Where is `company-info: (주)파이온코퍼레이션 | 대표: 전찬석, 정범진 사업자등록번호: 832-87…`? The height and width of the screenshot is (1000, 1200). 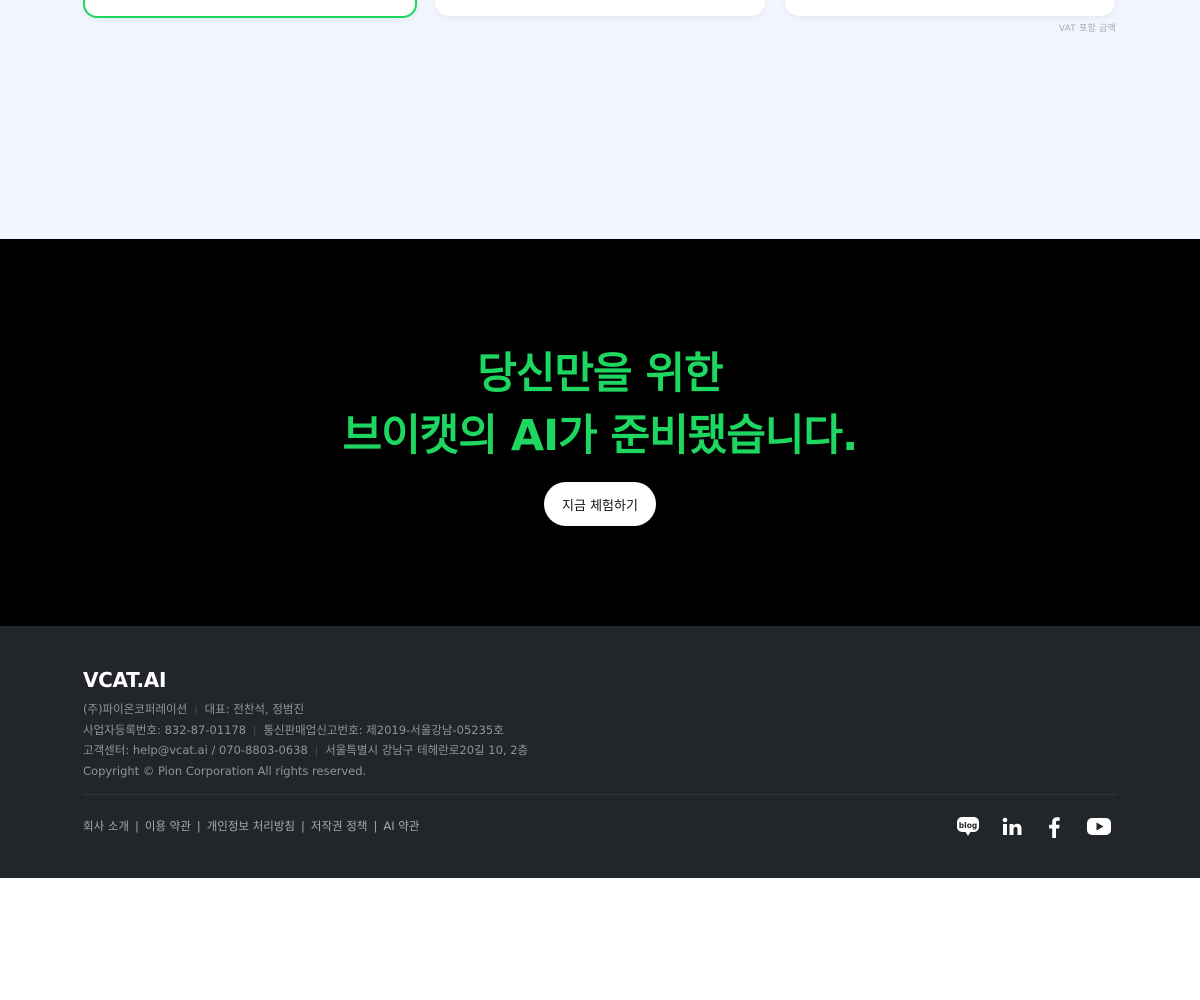
company-info: (주)파이온코퍼레이션 | 대표: 전찬석, 정범진 사업자등록번호: 832-87… is located at coordinates (305, 740).